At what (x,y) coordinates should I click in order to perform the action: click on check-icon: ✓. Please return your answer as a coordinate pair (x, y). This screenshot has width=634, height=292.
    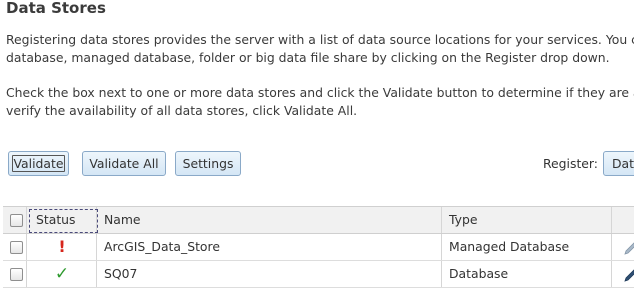
    Looking at the image, I should click on (62, 274).